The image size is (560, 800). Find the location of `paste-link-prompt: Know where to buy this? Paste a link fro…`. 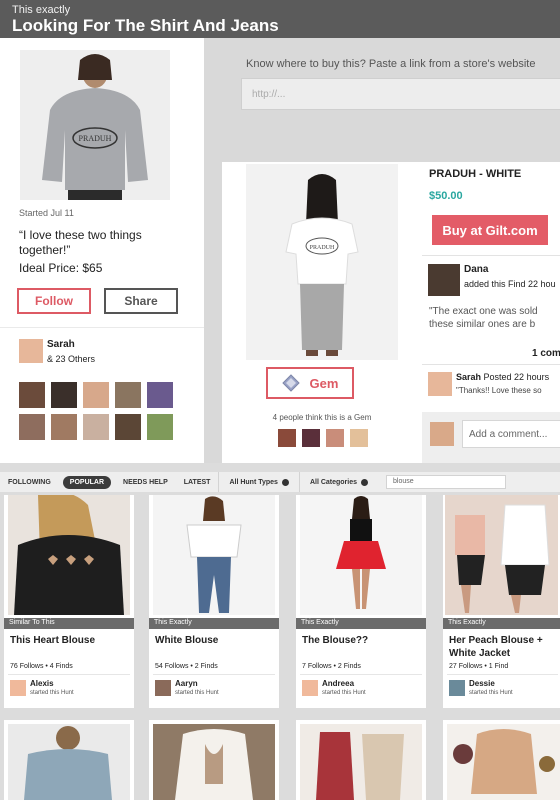

paste-link-prompt: Know where to buy this? Paste a link fro… is located at coordinates (391, 64).